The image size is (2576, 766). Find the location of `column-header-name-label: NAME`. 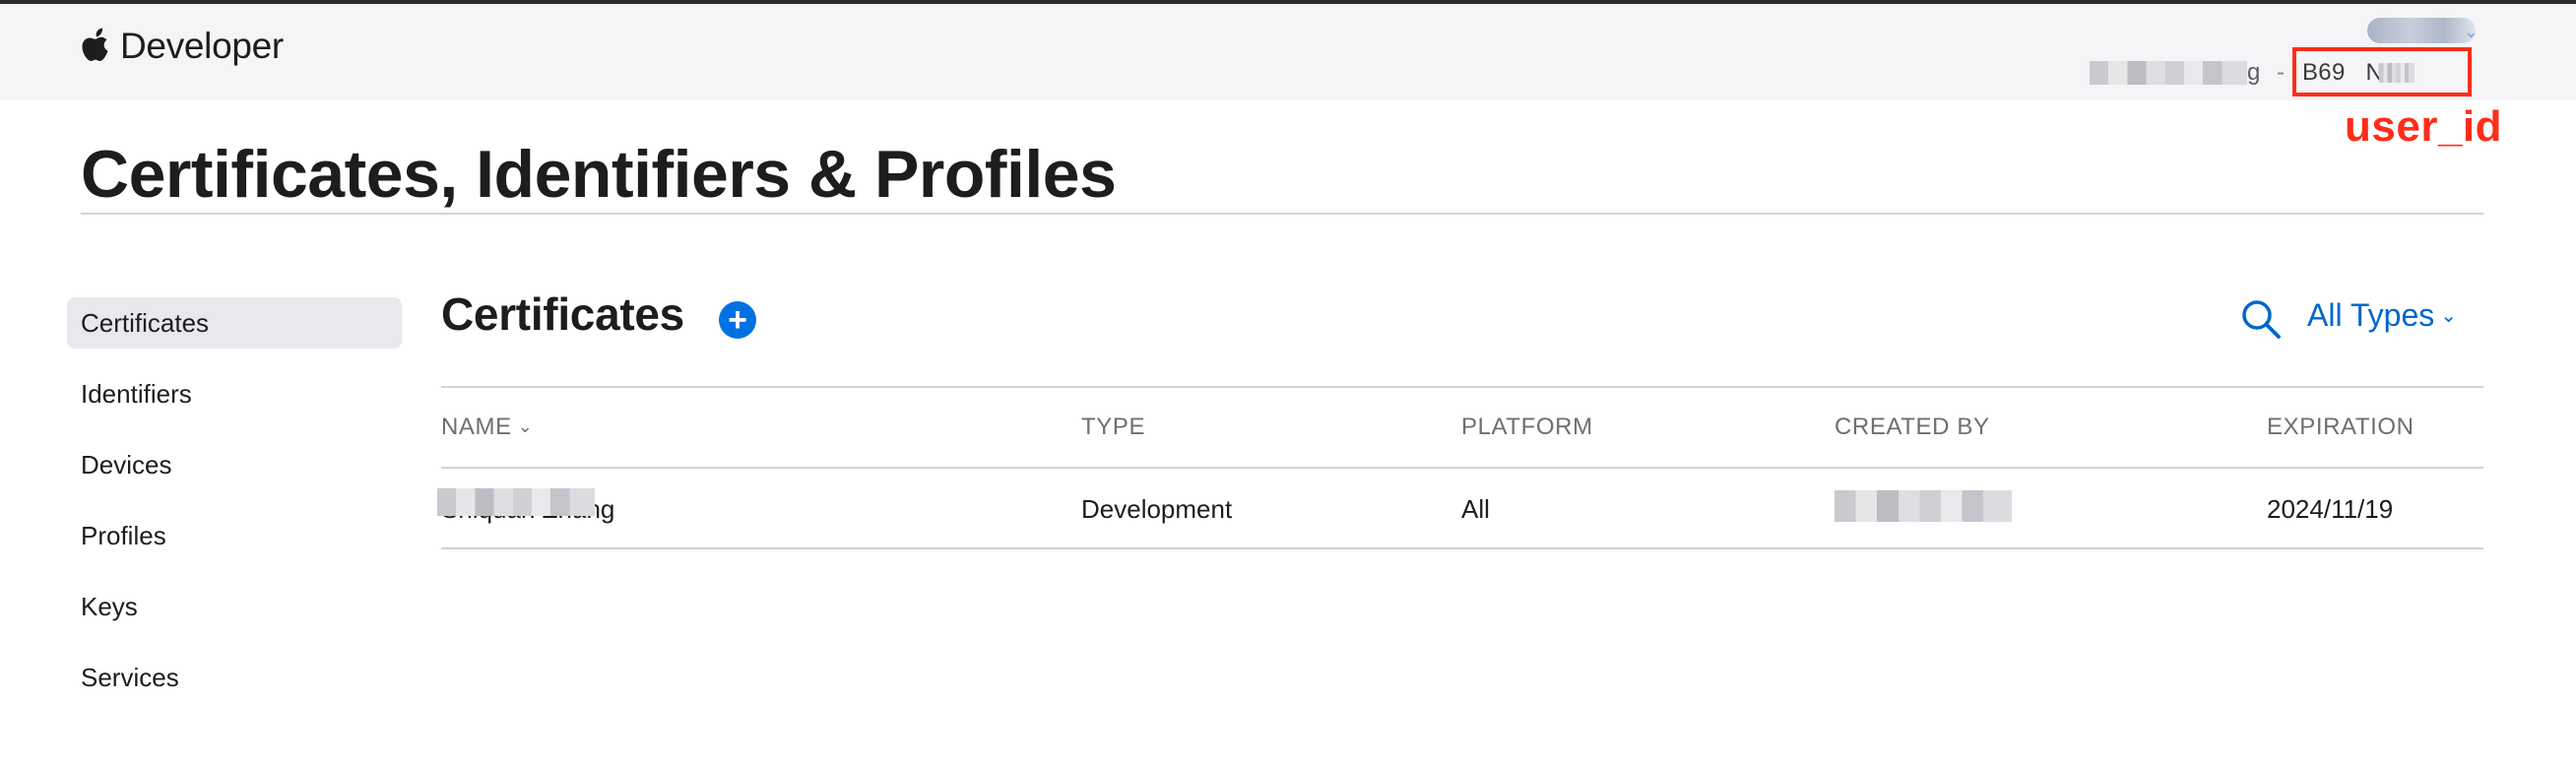

column-header-name-label: NAME is located at coordinates (476, 427).